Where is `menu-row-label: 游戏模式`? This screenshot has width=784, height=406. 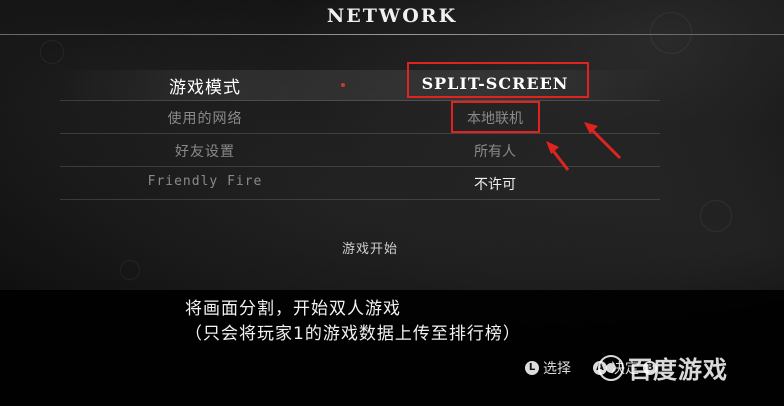 menu-row-label: 游戏模式 is located at coordinates (205, 88).